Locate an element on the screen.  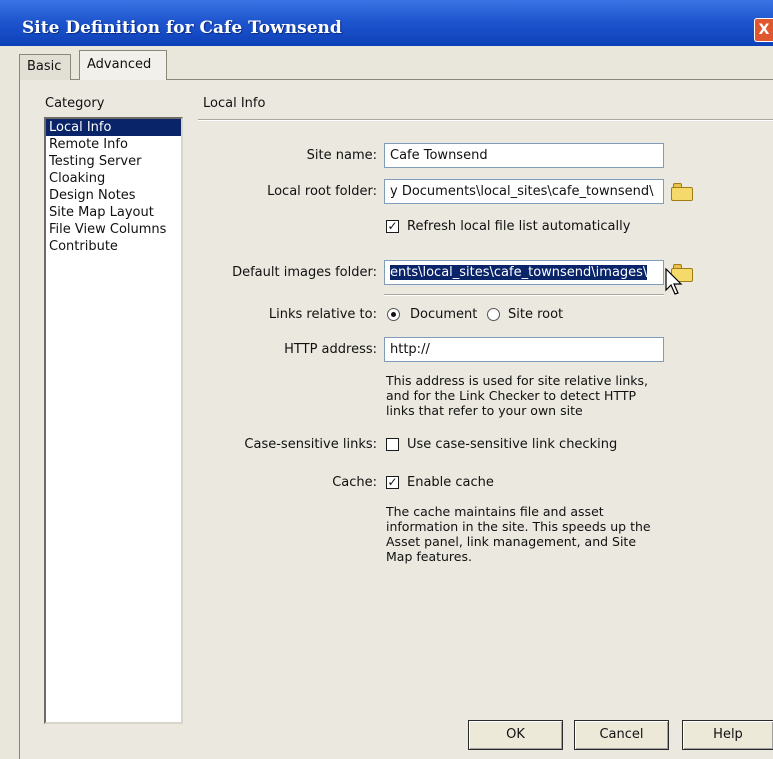
http-help-line: and for the Link Checker to detect HTTP is located at coordinates (511, 395).